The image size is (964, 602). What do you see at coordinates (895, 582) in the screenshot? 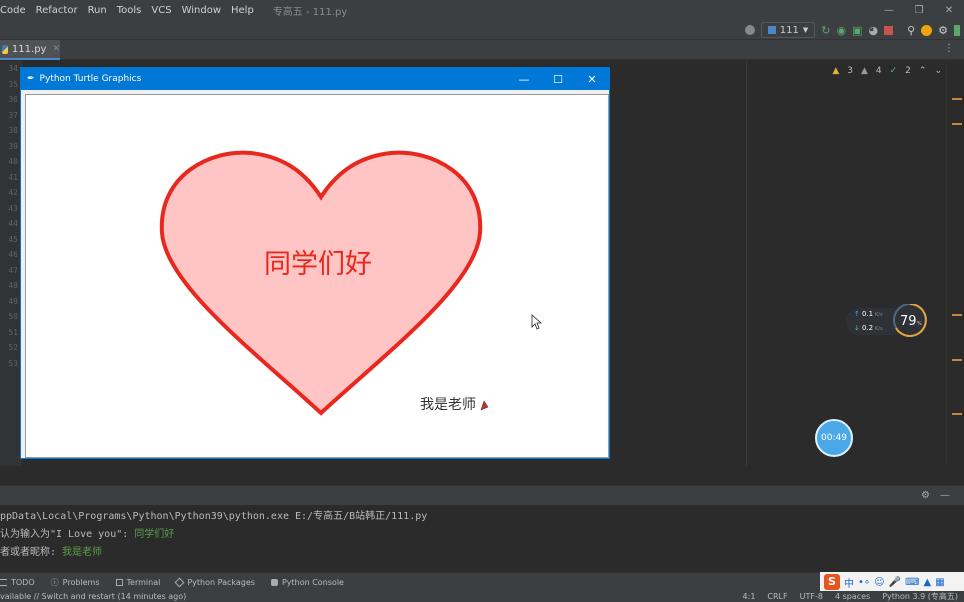
I see `microphone-icon: 🎤` at bounding box center [895, 582].